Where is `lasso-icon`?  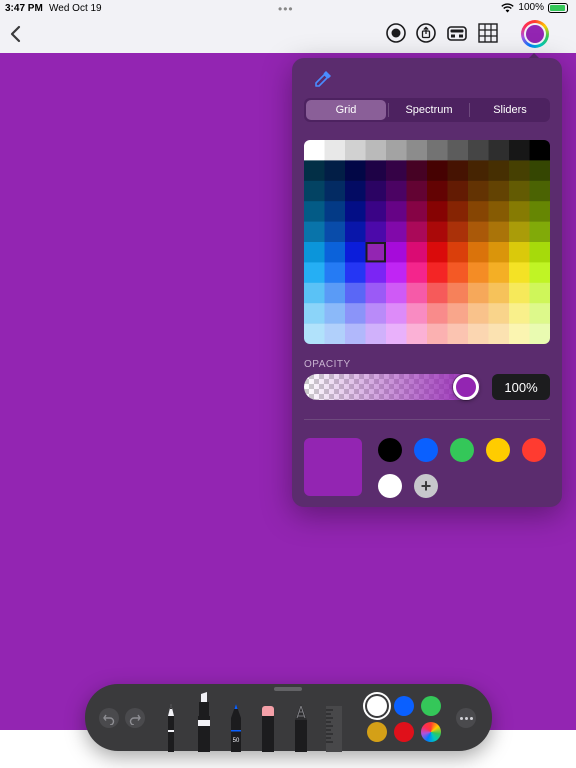 lasso-icon is located at coordinates (301, 722).